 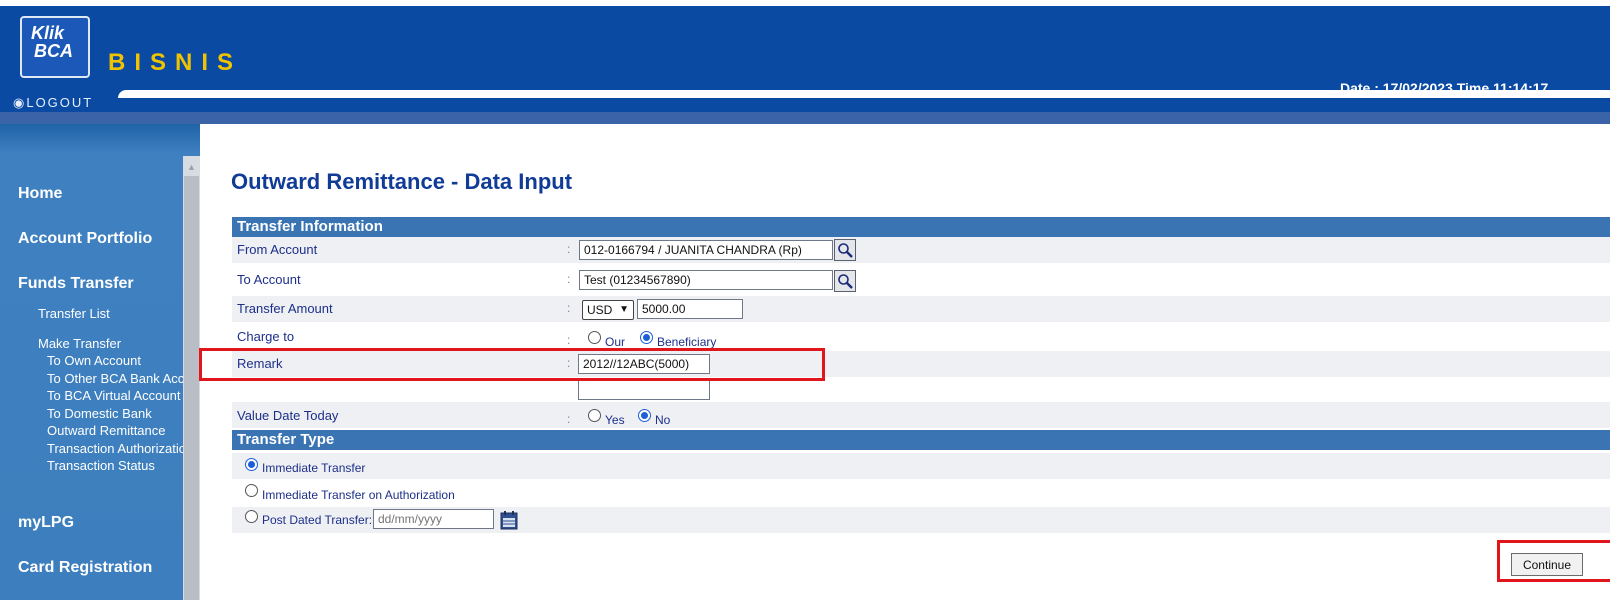 I want to click on value-date-row: Value Date Today :, so click(x=921, y=415).